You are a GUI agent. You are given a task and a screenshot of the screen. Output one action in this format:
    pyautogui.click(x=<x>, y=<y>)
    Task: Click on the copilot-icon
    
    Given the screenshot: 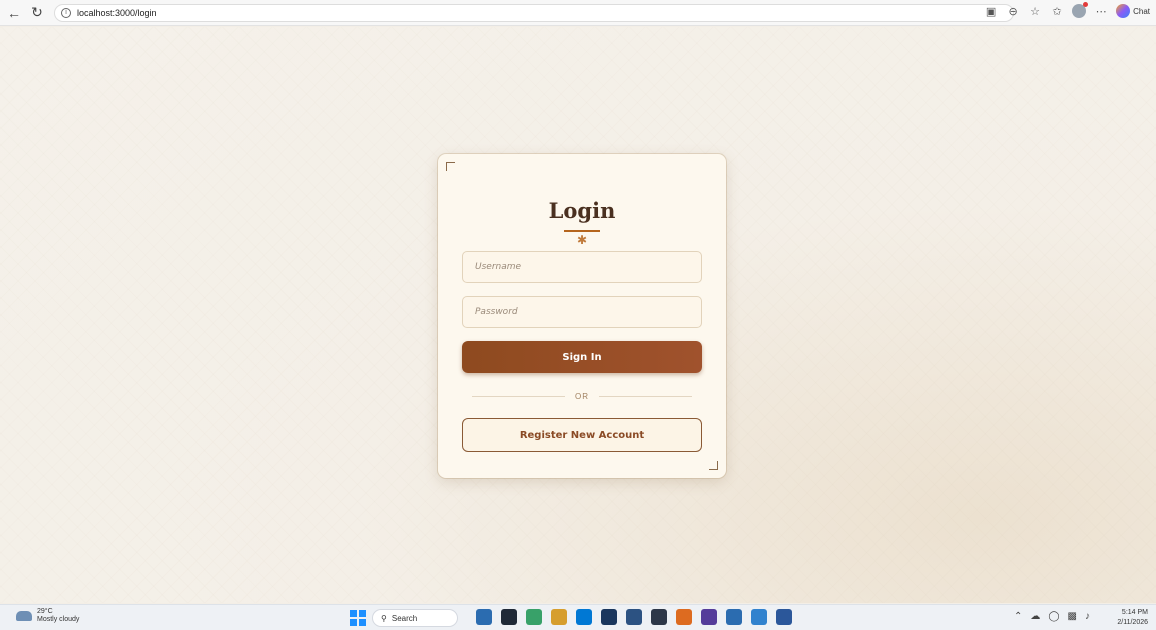 What is the action you would take?
    pyautogui.click(x=1123, y=11)
    